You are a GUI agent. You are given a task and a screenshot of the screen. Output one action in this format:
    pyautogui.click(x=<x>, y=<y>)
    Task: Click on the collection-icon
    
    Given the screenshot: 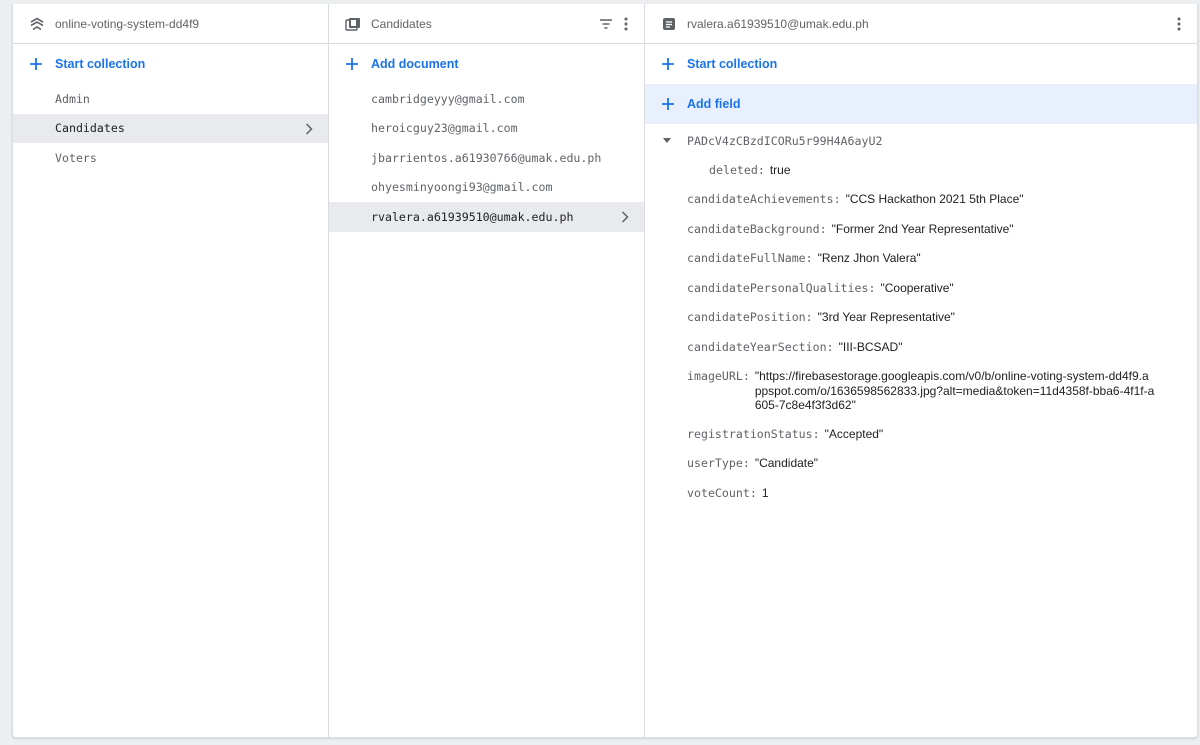 What is the action you would take?
    pyautogui.click(x=353, y=24)
    